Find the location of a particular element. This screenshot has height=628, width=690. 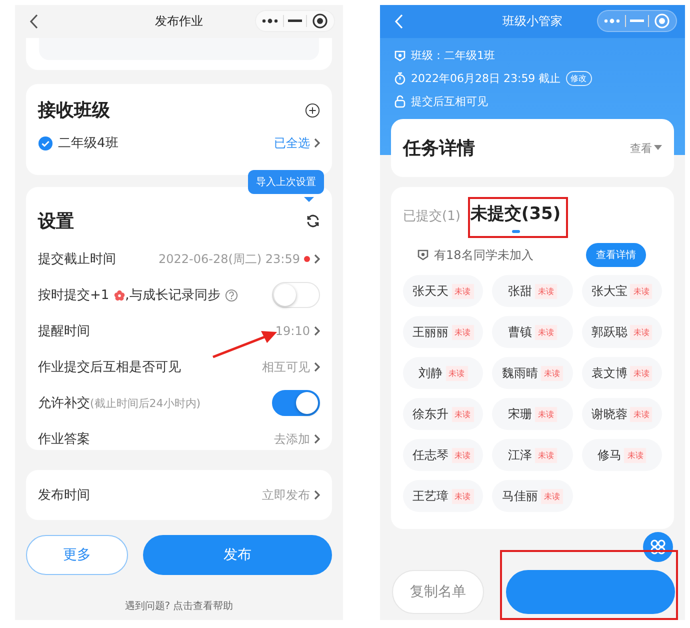

student-chip: 徐东升 未读 is located at coordinates (443, 414).